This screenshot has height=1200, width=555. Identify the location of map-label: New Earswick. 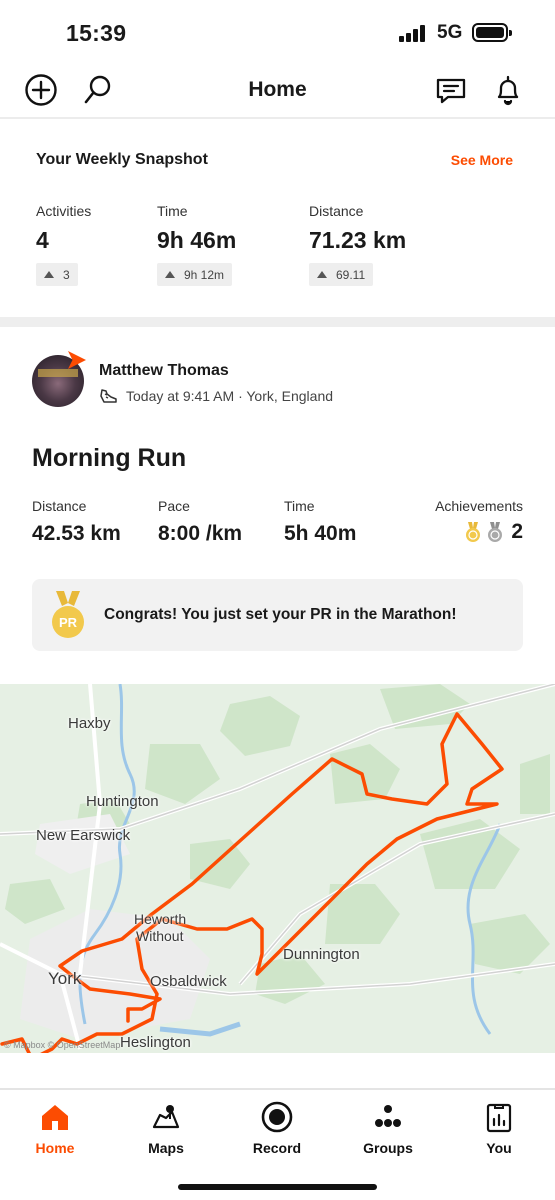
(83, 835).